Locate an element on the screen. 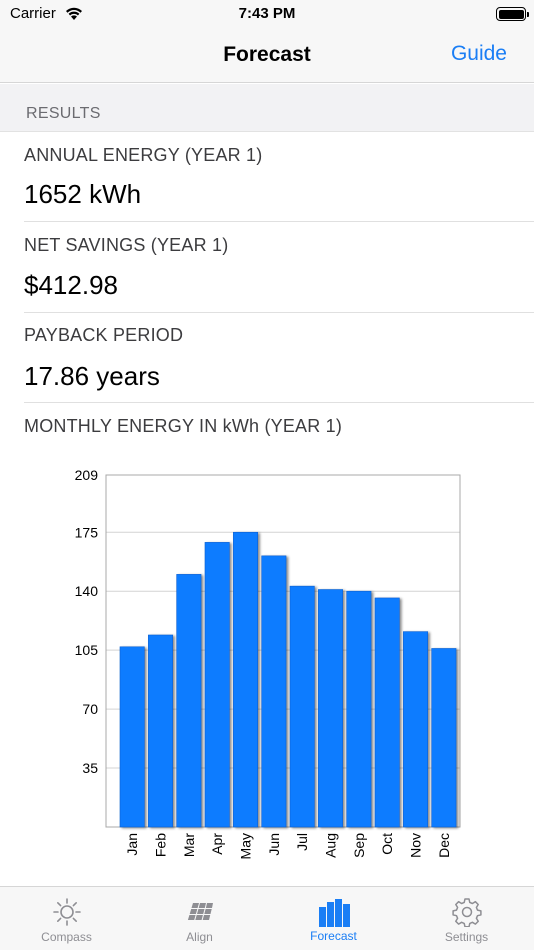 Image resolution: width=534 pixels, height=950 pixels. x-tick-label: Oct is located at coordinates (387, 844).